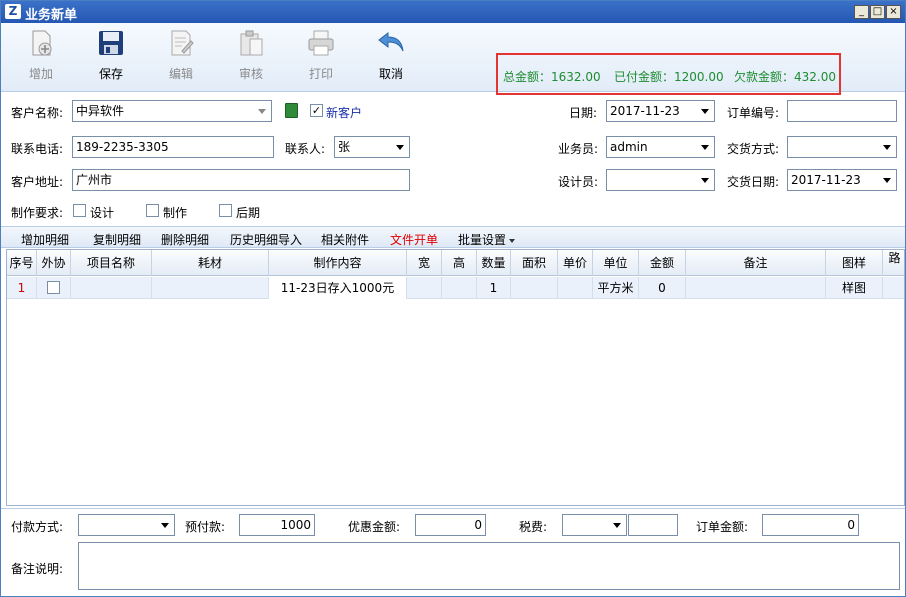 The image size is (906, 597). What do you see at coordinates (660, 147) in the screenshot?
I see `salesman-select: admin` at bounding box center [660, 147].